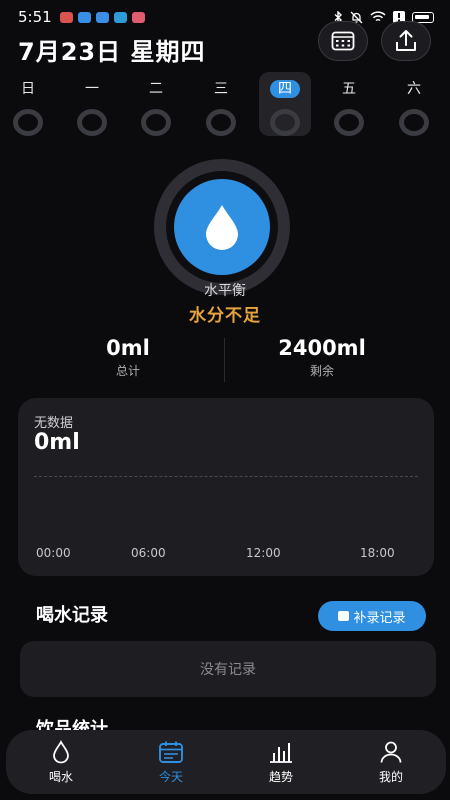  I want to click on calendar-icon, so click(171, 752).